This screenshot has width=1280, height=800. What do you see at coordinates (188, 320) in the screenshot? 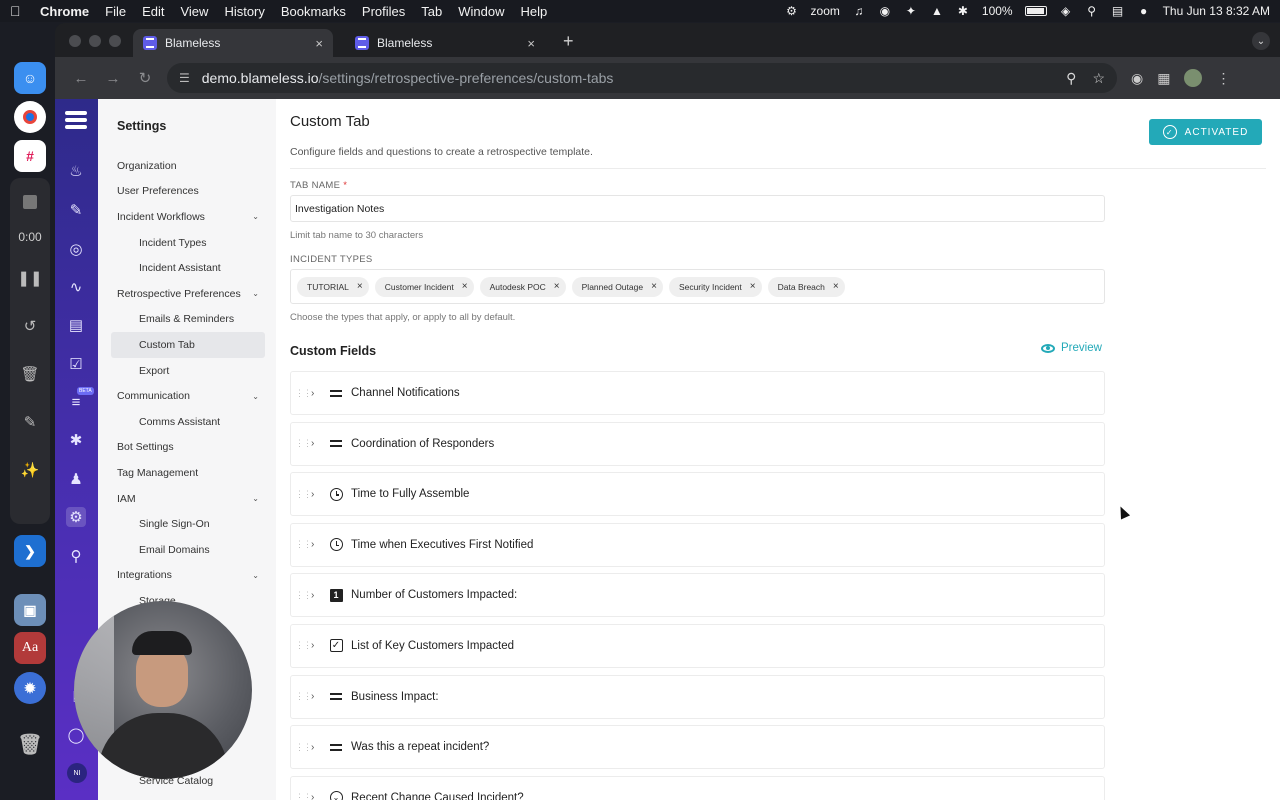
I see `sidebar-item-emails-reminders: Emails & Reminders` at bounding box center [188, 320].